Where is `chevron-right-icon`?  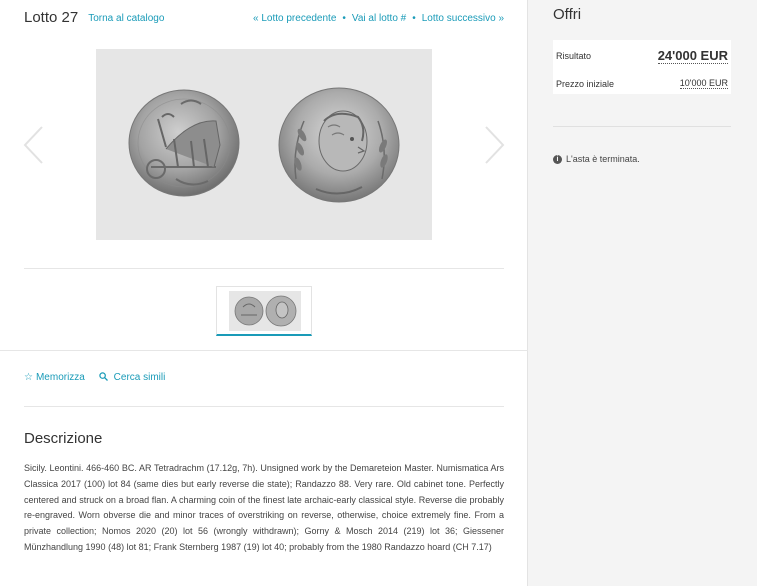 chevron-right-icon is located at coordinates (494, 145).